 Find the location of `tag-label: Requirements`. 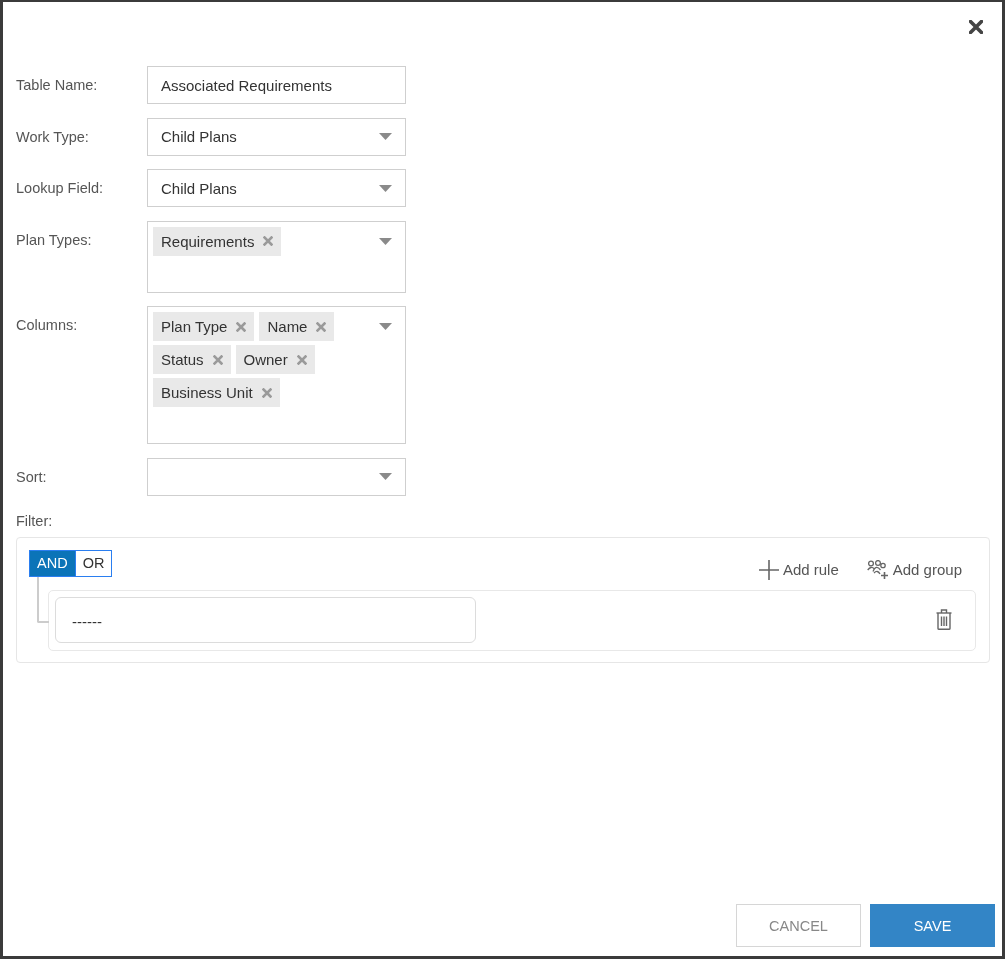

tag-label: Requirements is located at coordinates (208, 241).